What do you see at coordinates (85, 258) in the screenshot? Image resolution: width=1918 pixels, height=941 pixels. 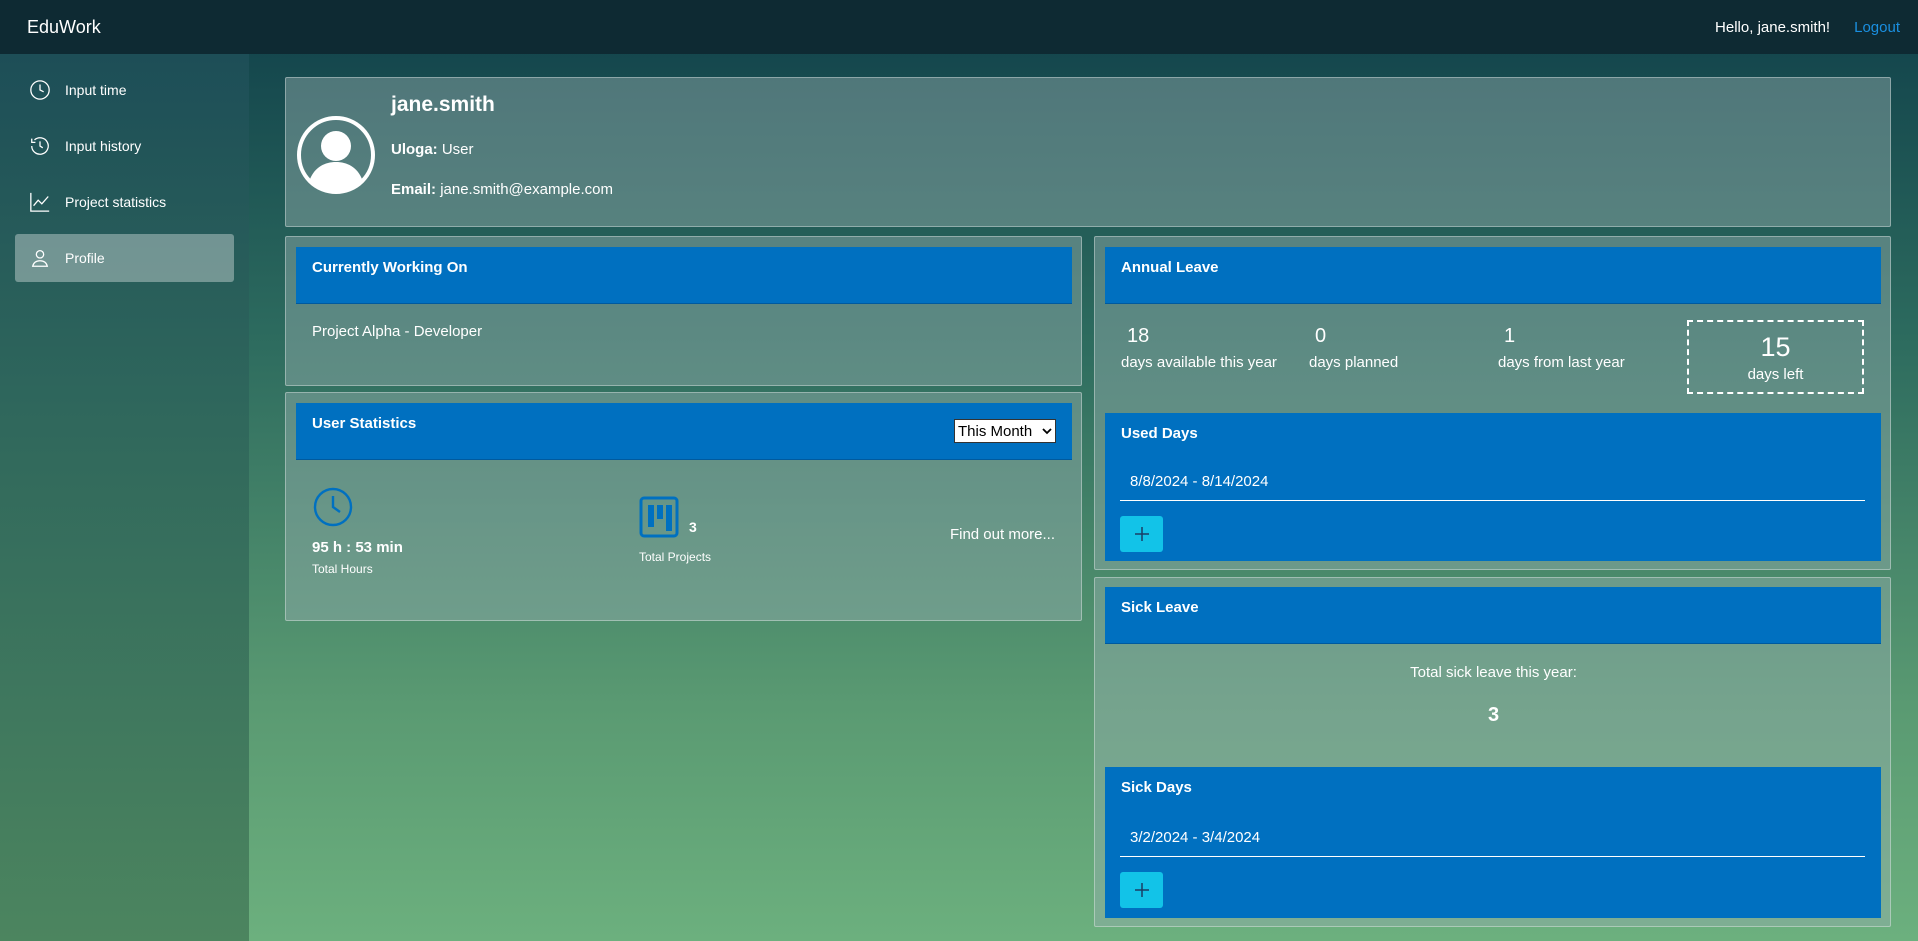 I see `sidebar-item-label: Profile` at bounding box center [85, 258].